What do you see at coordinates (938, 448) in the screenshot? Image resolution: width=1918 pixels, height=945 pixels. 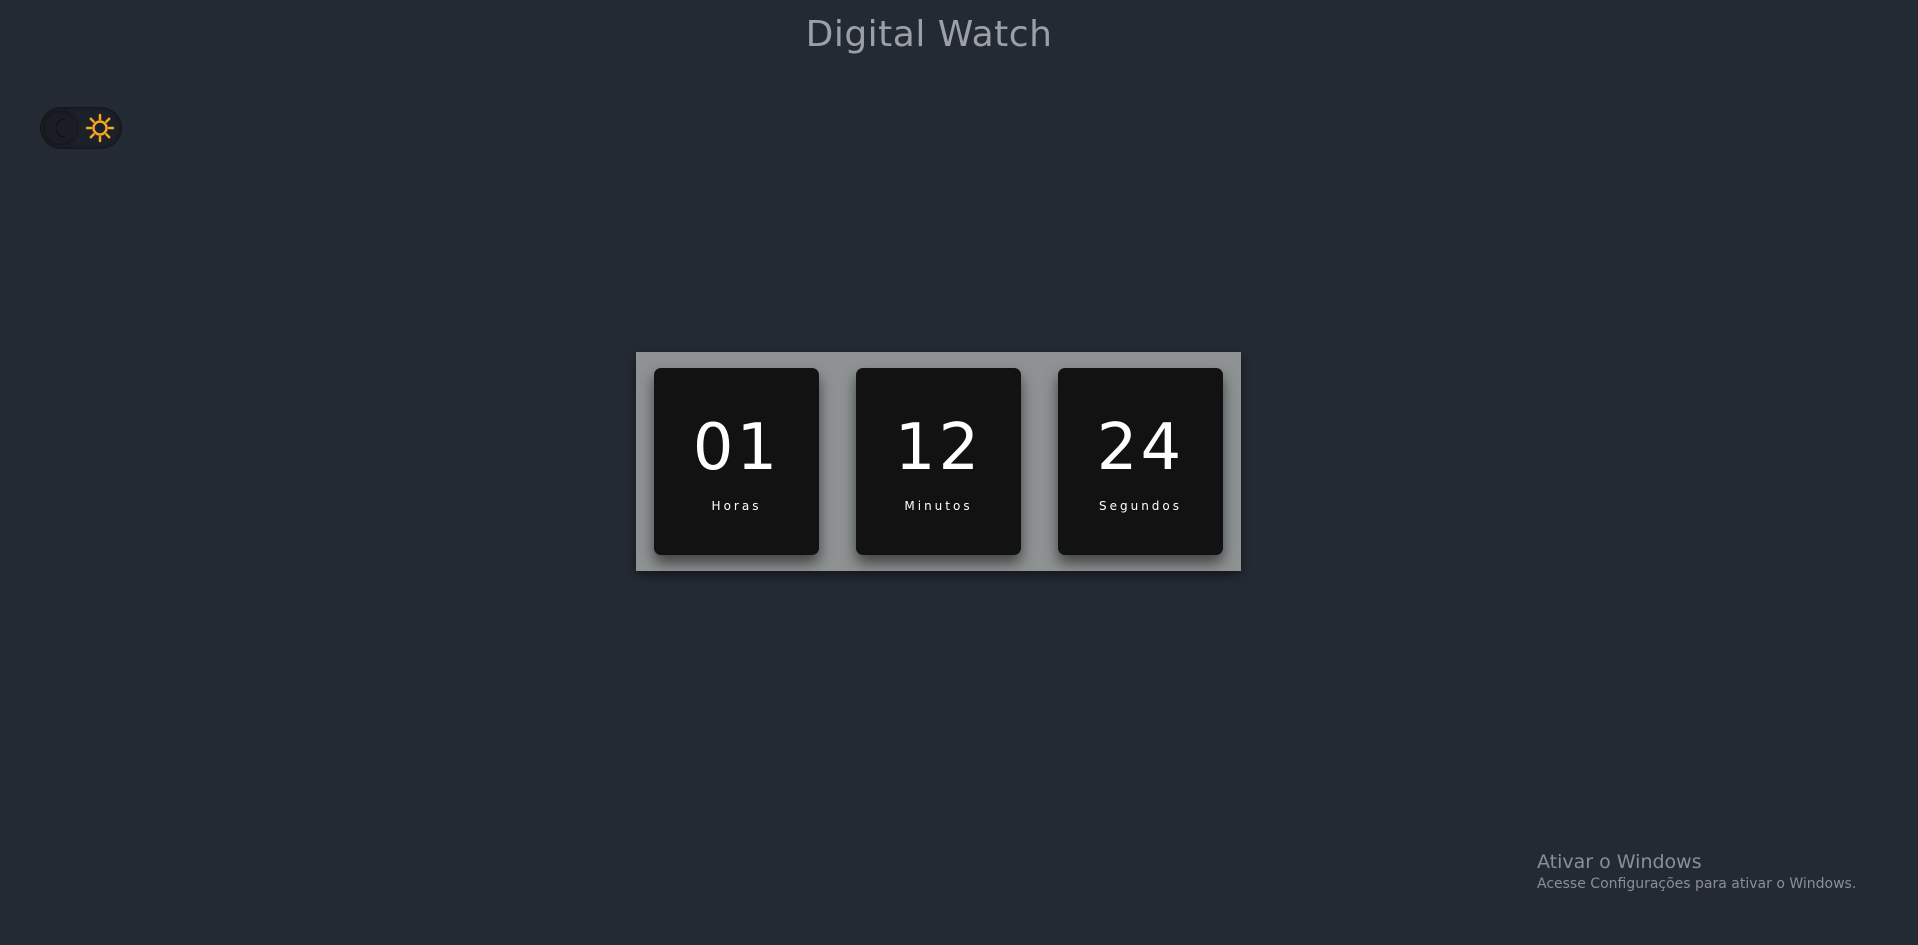 I see `minutes-value: 12` at bounding box center [938, 448].